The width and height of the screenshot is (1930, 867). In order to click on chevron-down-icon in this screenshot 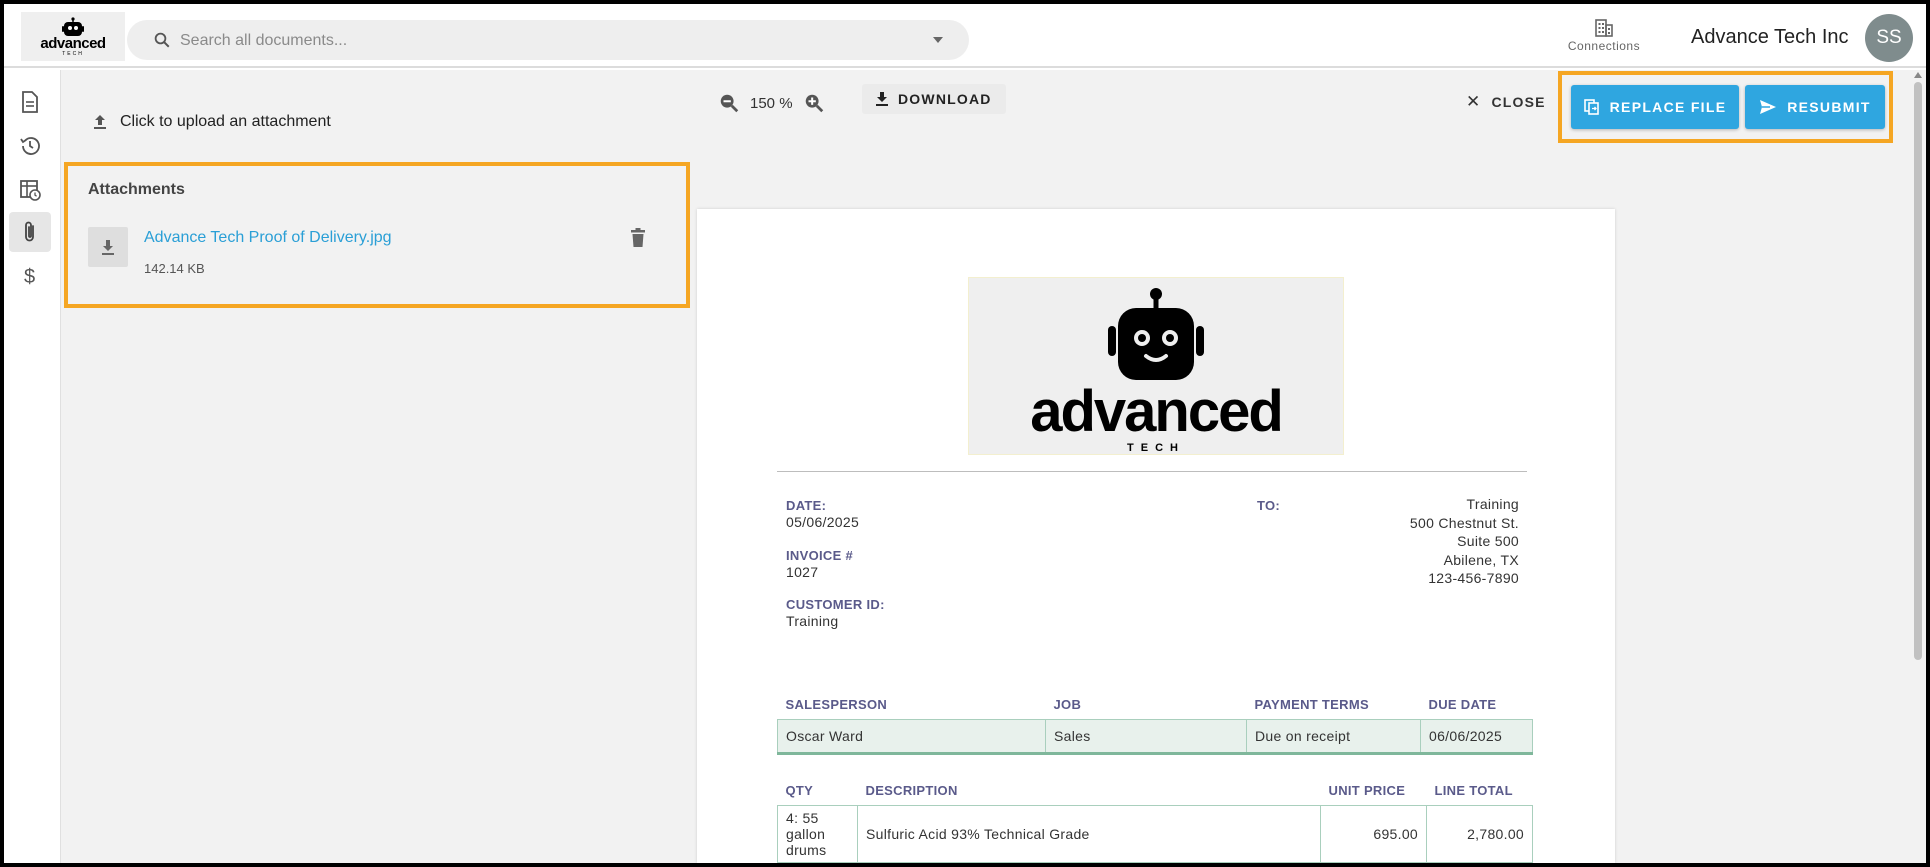, I will do `click(938, 40)`.